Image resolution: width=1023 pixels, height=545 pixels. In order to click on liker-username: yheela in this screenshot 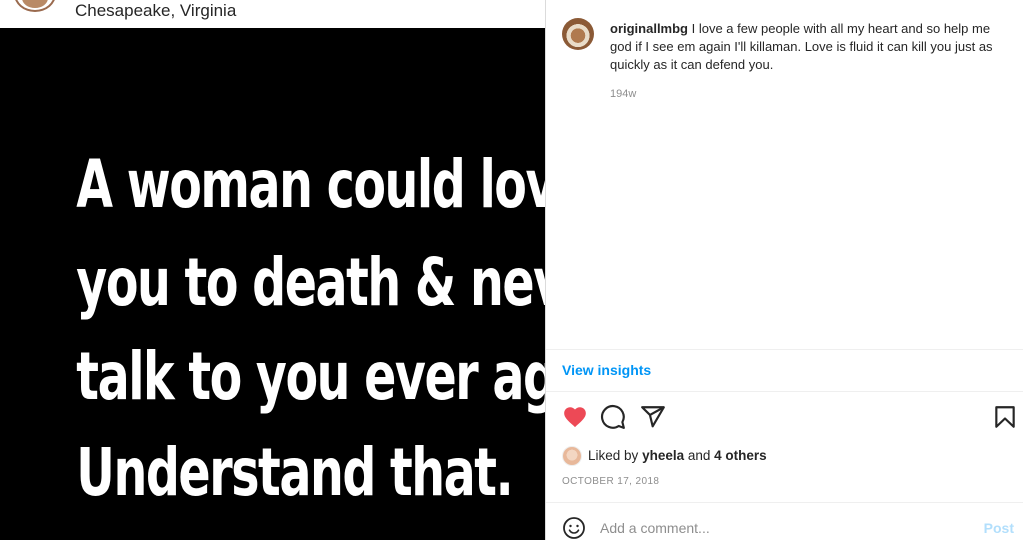, I will do `click(663, 455)`.